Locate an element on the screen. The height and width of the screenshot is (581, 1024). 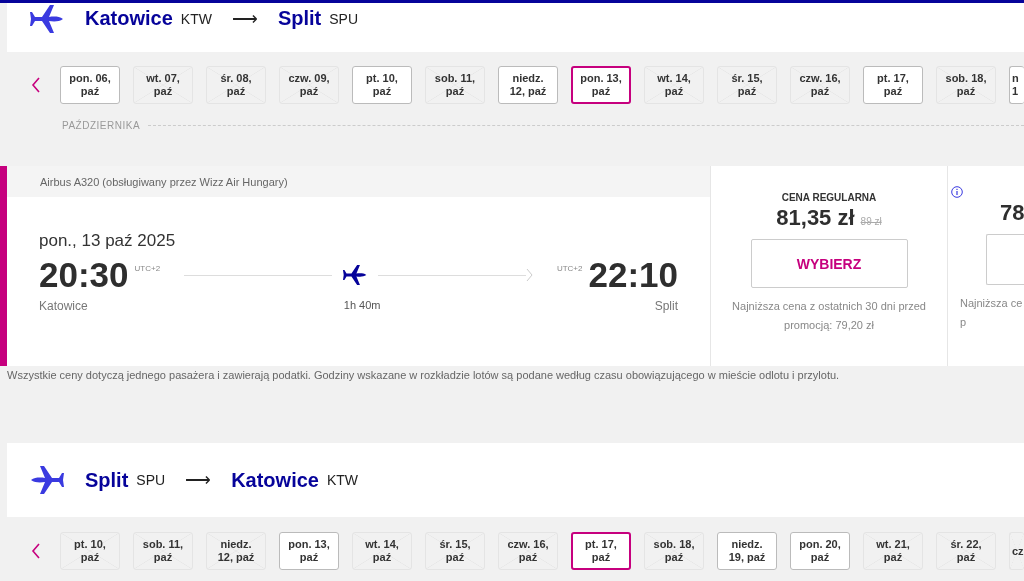
date-chip: wt. 21, paź is located at coordinates (893, 551).